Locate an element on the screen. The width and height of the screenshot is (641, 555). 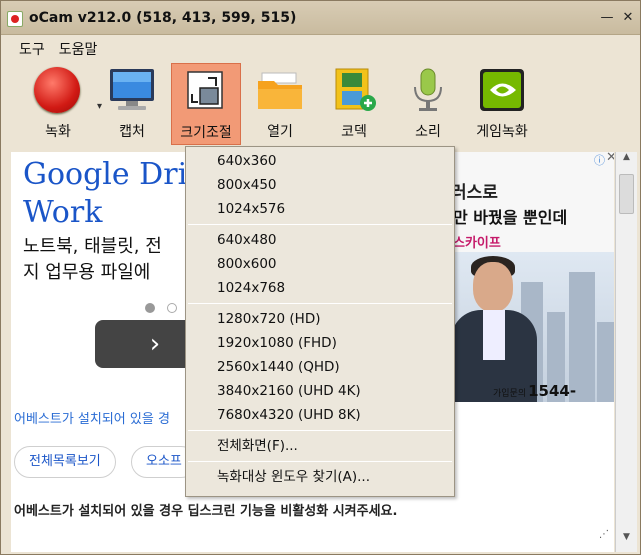
menu-item-640x480: 640x480 is located at coordinates (320, 240).